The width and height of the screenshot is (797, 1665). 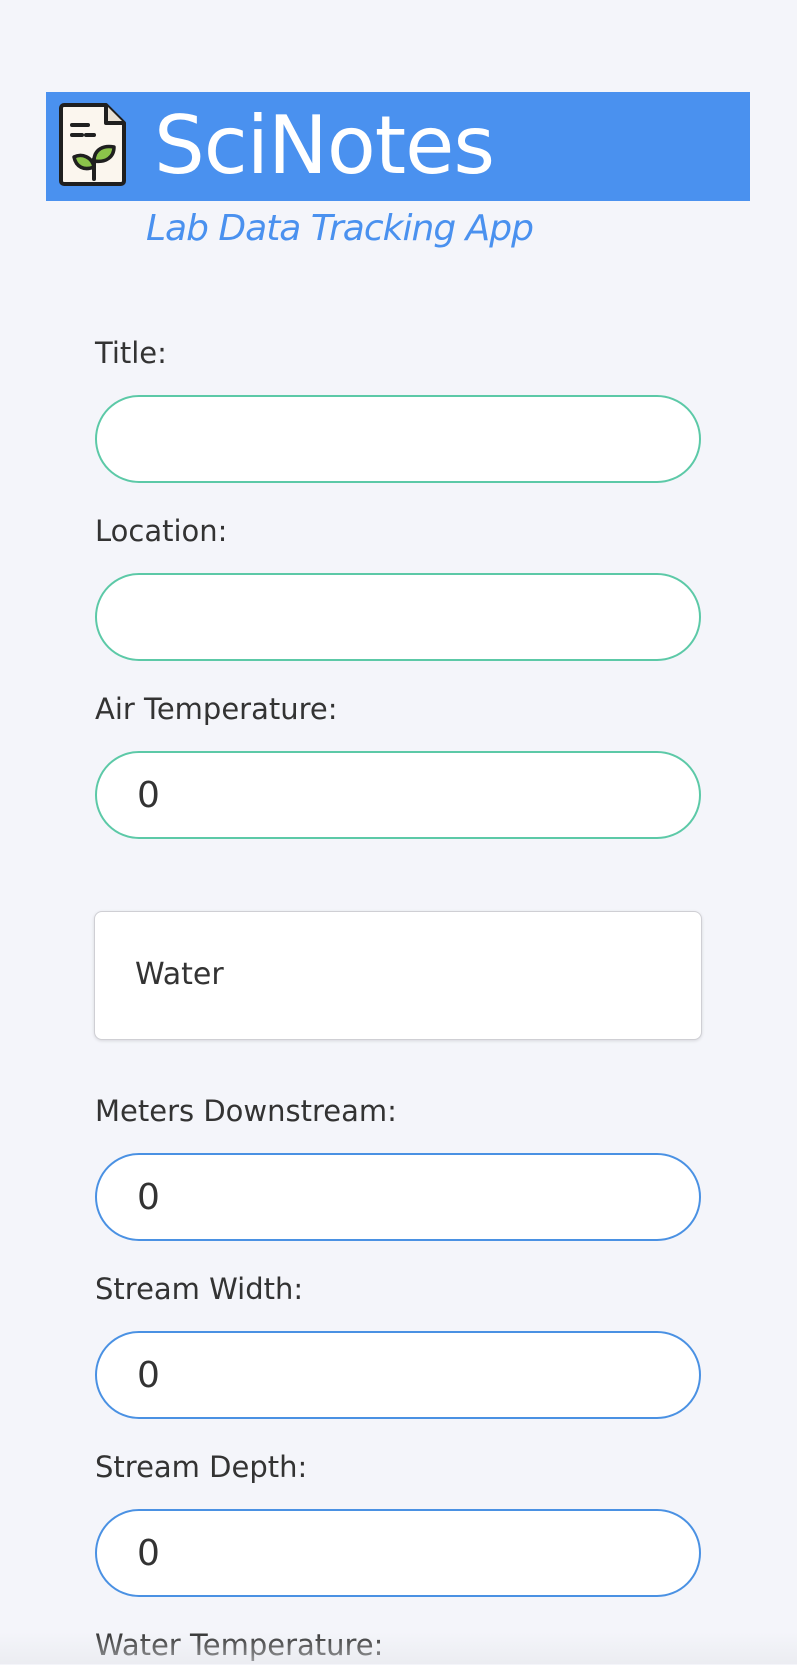 I want to click on stream-depth-input, so click(x=398, y=1553).